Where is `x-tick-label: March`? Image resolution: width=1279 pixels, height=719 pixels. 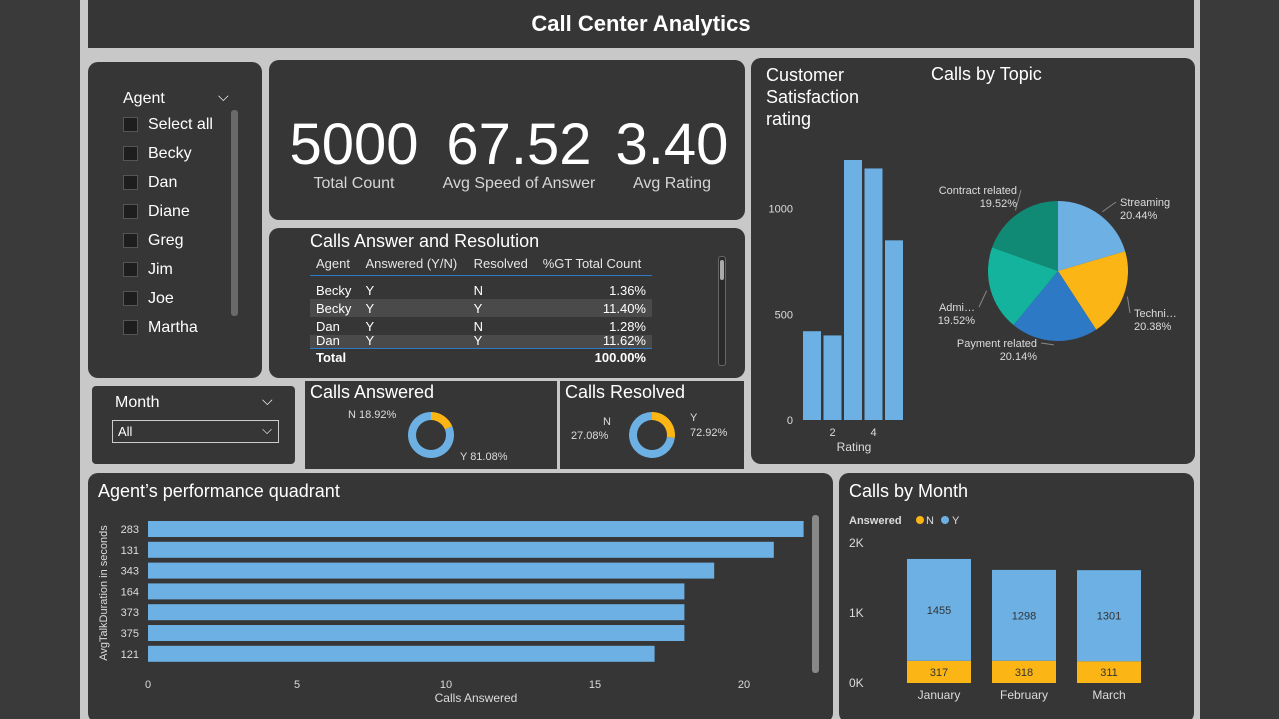 x-tick-label: March is located at coordinates (1108, 695).